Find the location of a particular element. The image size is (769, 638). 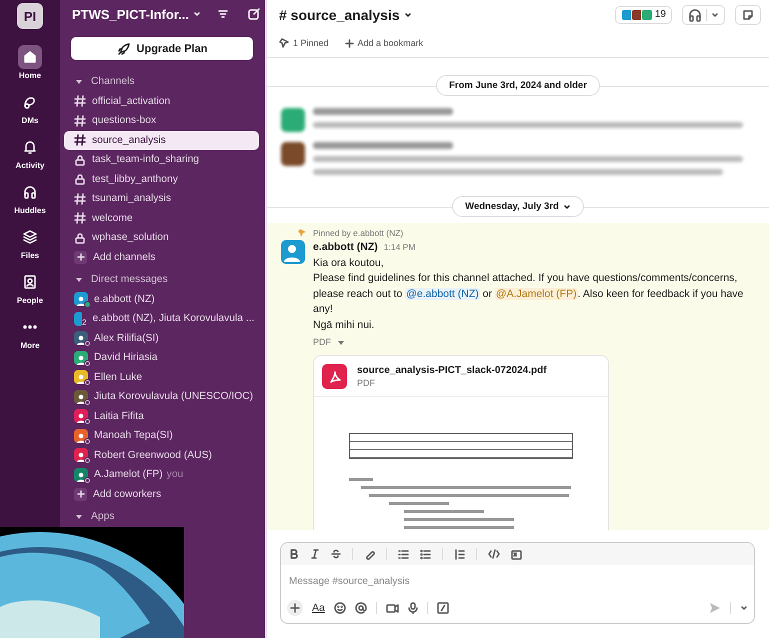

video-icon is located at coordinates (392, 608).